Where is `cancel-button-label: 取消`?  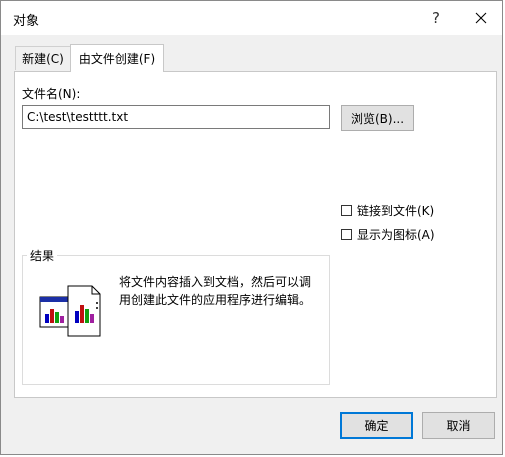
cancel-button-label: 取消 is located at coordinates (458, 426).